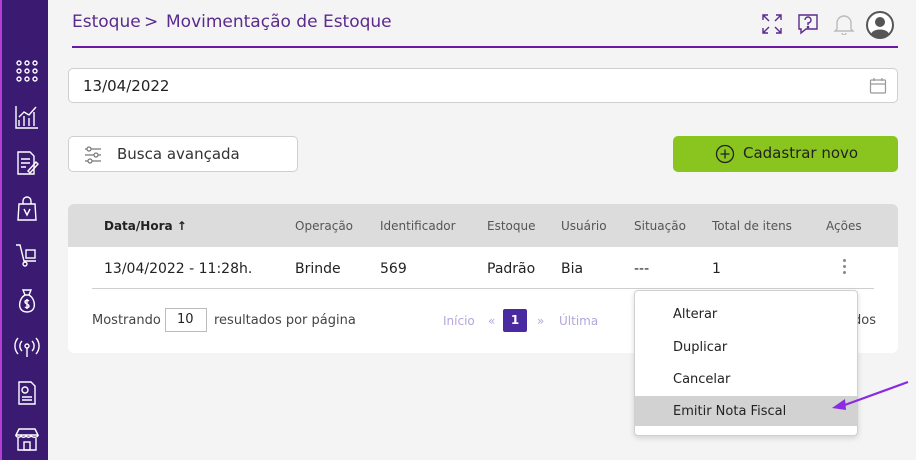 The height and width of the screenshot is (460, 916). What do you see at coordinates (181, 226) in the screenshot?
I see `sort-ascending-icon: ↑` at bounding box center [181, 226].